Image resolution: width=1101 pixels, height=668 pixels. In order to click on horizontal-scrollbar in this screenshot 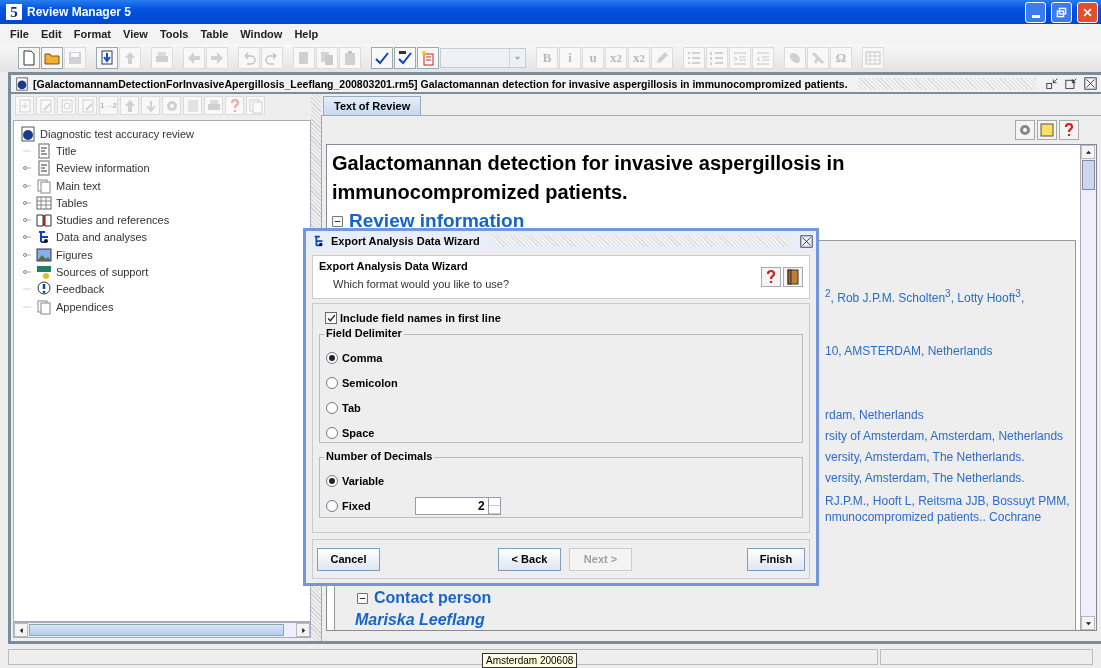, I will do `click(162, 630)`.